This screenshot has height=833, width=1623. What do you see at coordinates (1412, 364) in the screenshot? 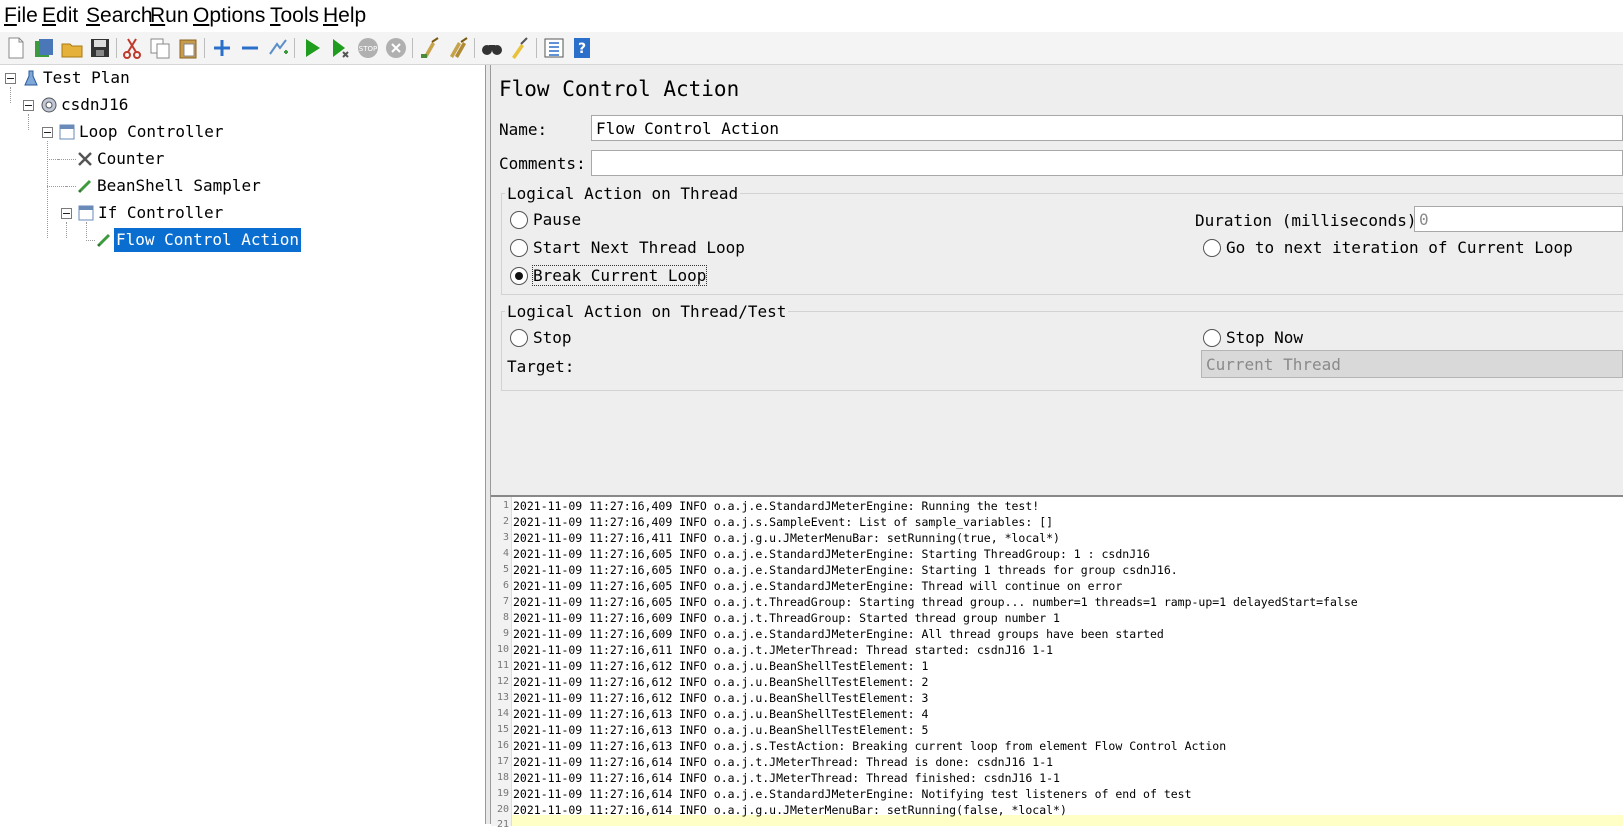
I see `target-select: Current Thread` at bounding box center [1412, 364].